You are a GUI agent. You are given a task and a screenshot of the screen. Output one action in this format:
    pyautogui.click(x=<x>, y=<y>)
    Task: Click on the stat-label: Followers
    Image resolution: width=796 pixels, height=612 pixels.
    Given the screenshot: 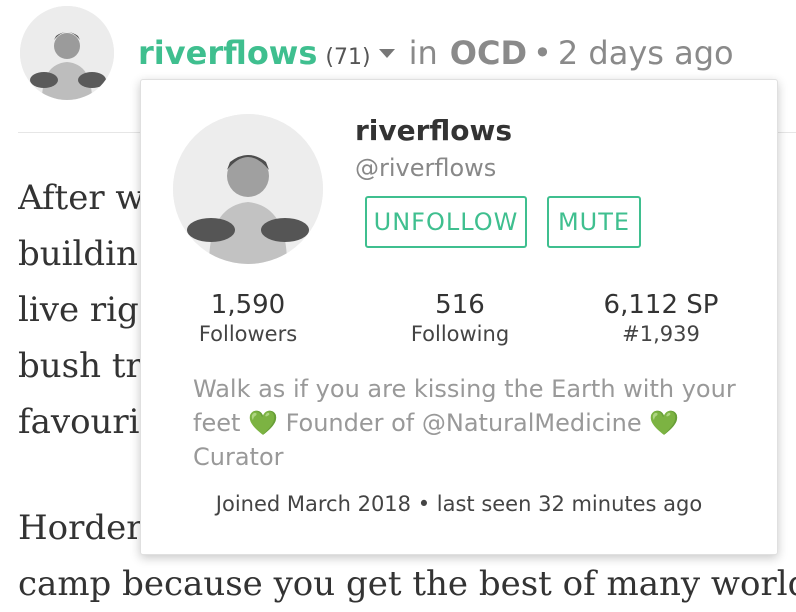 What is the action you would take?
    pyautogui.click(x=248, y=334)
    